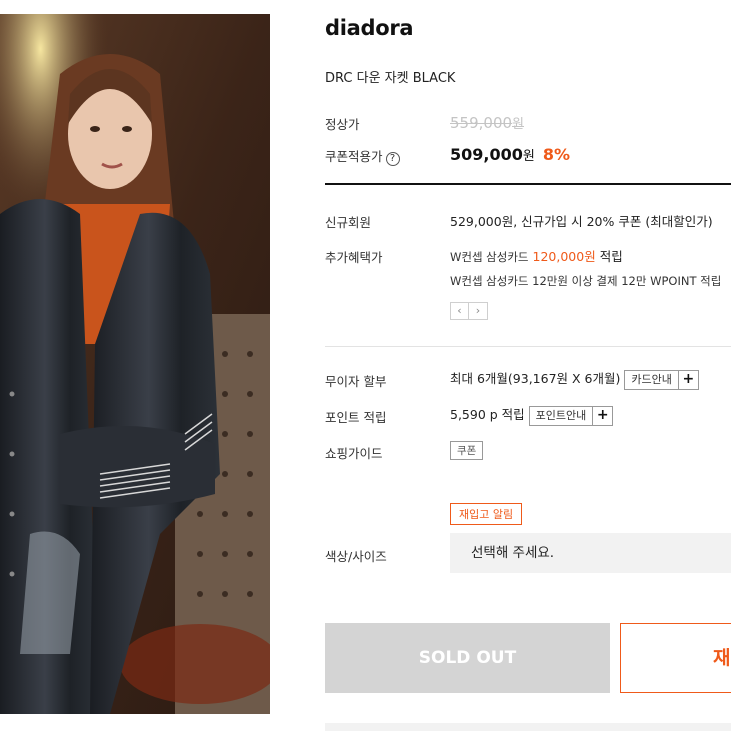  I want to click on installment-row: 최대 6개월(93,167원 X 6개월) 카드안내 +, so click(574, 379).